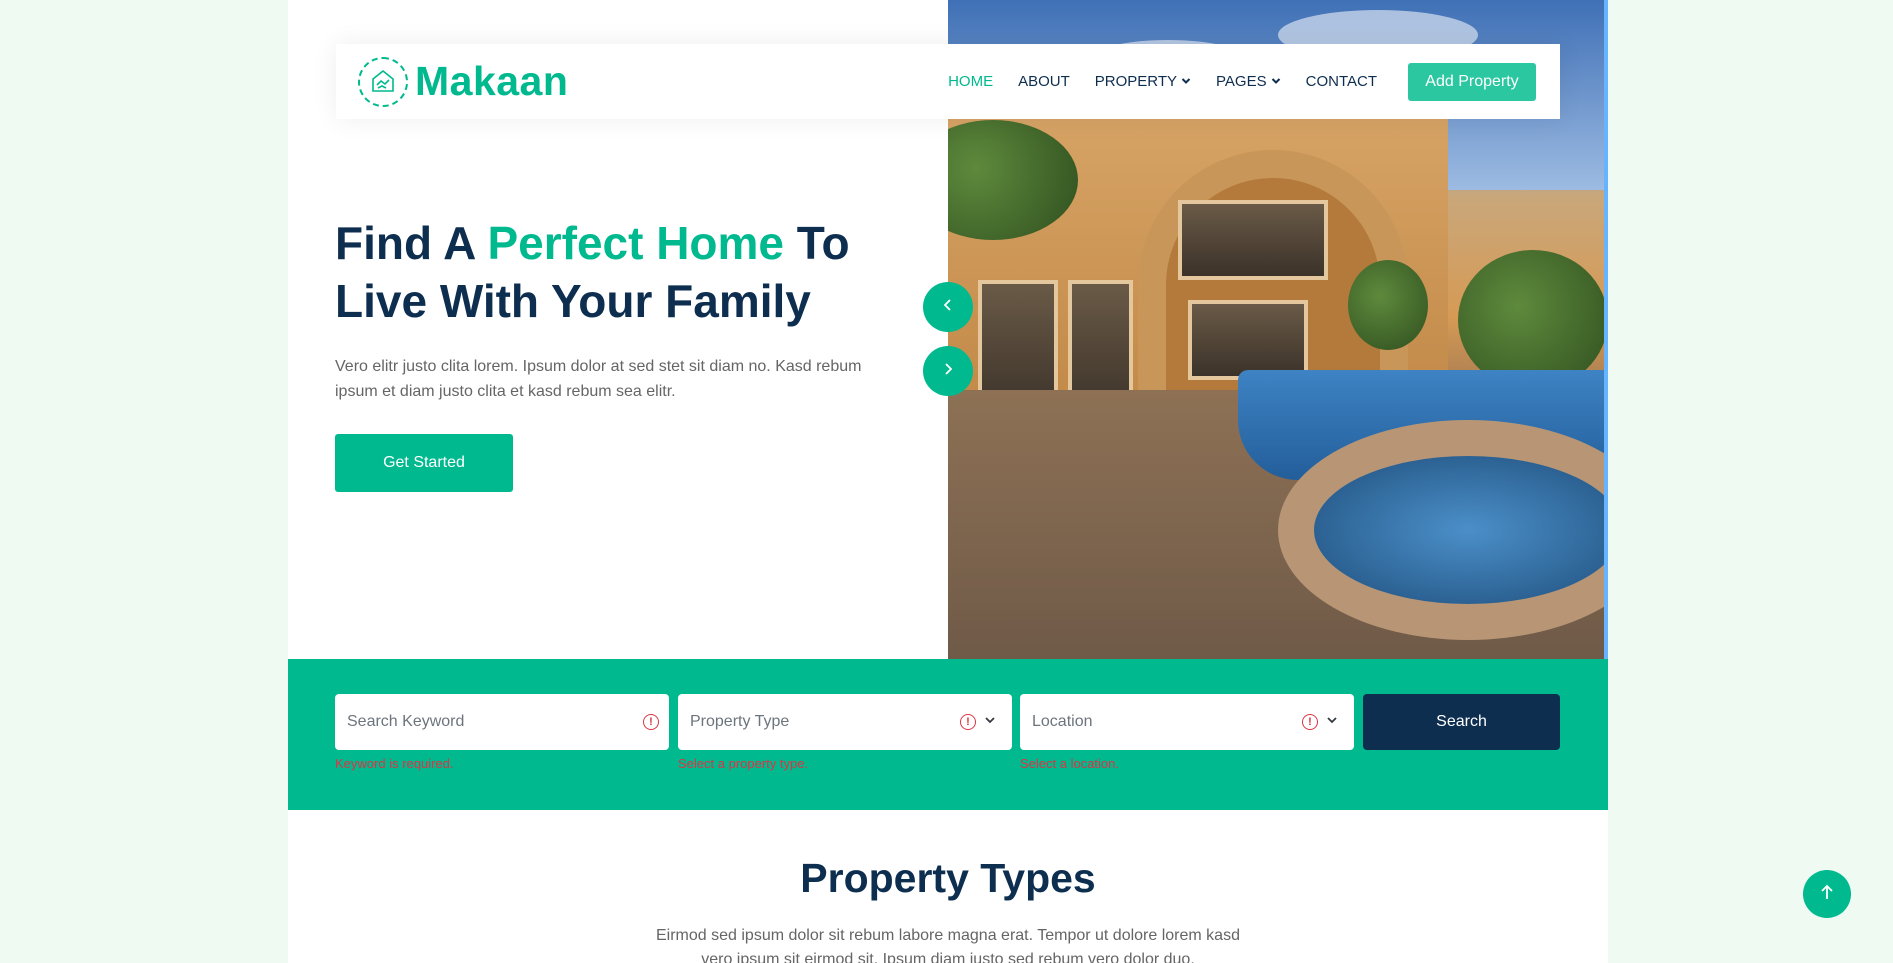  Describe the element at coordinates (1062, 721) in the screenshot. I see `location-placeholder: Location` at that location.